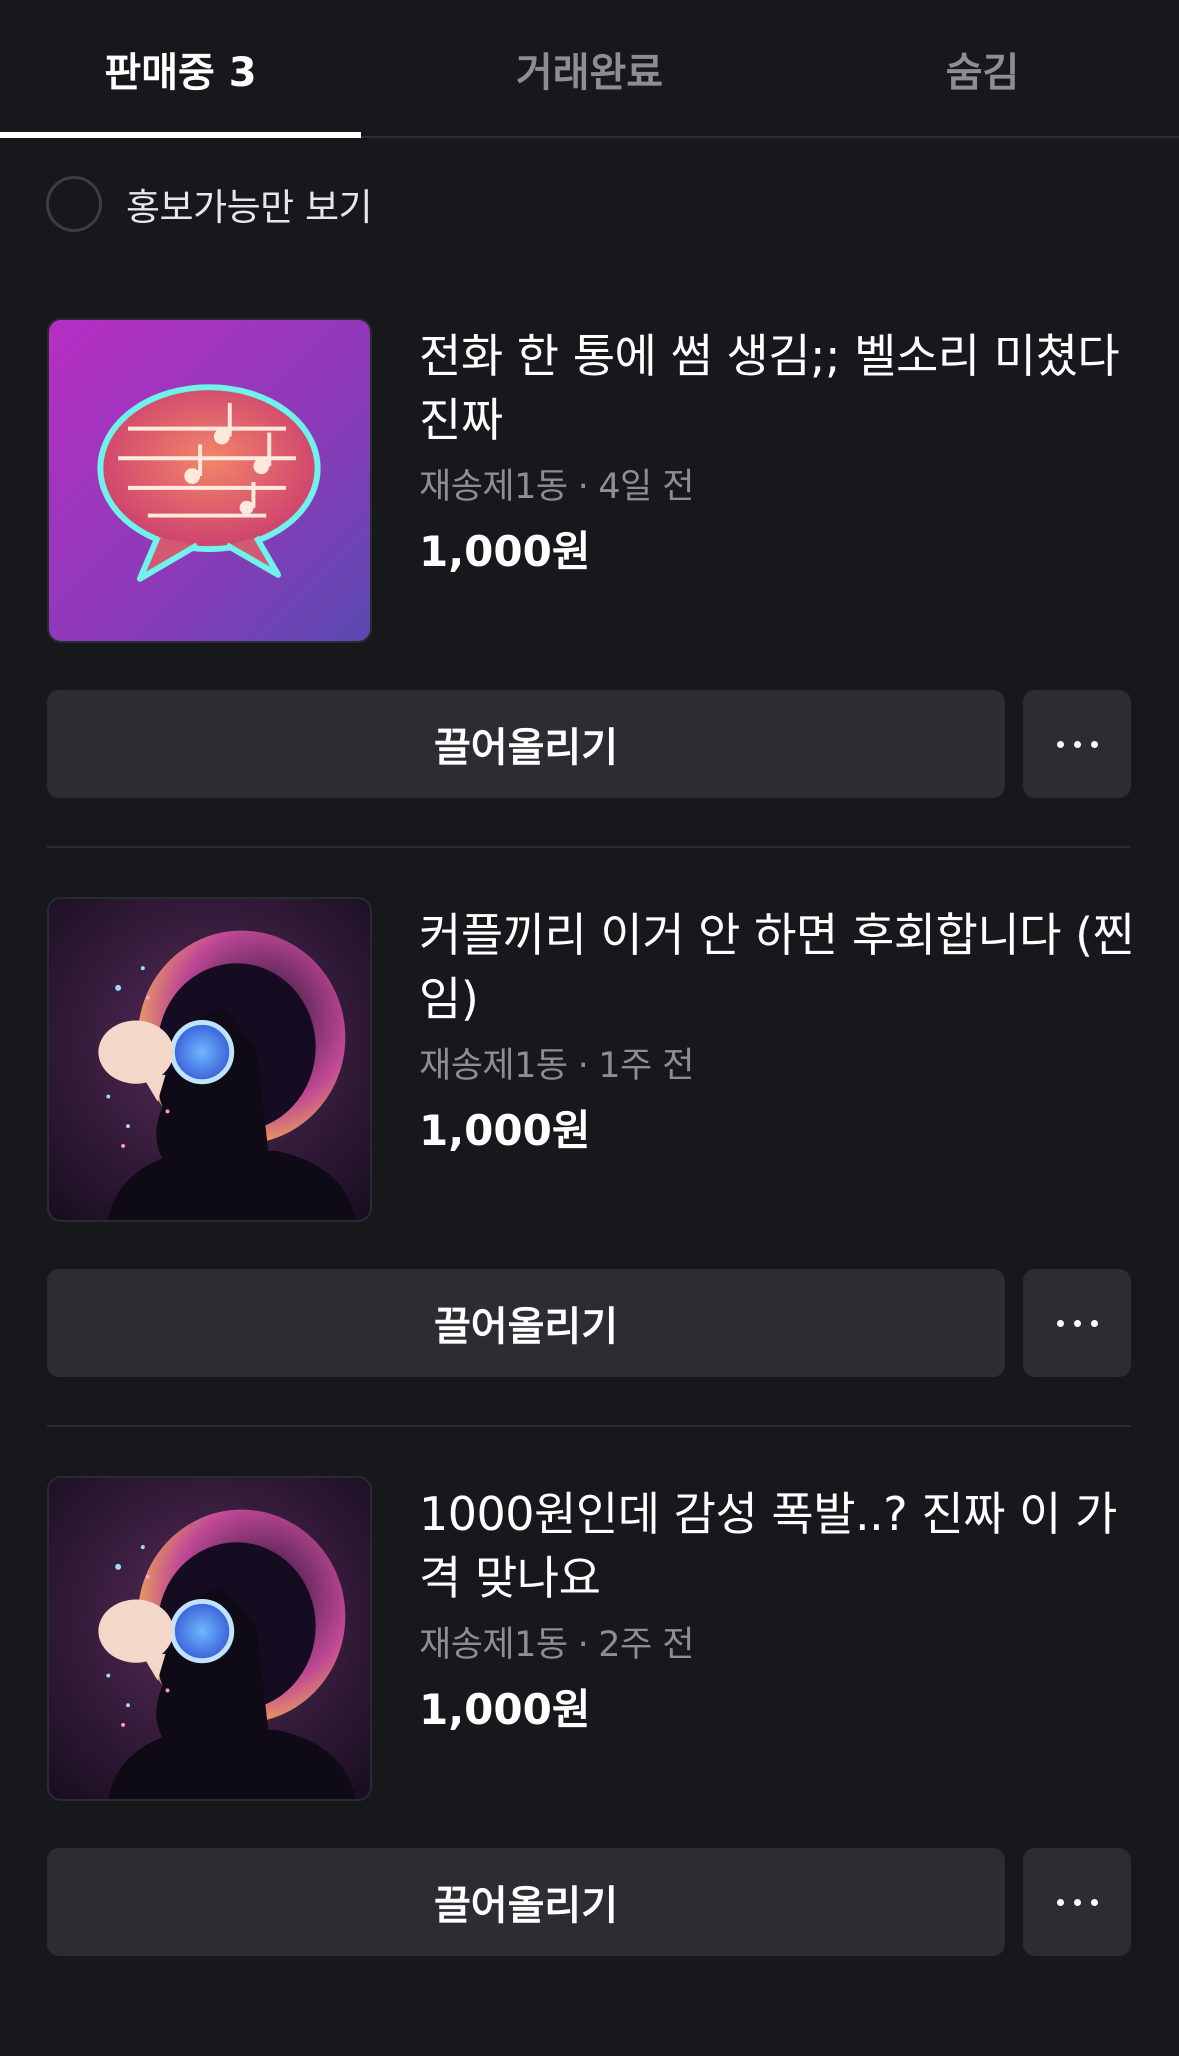 The height and width of the screenshot is (2056, 1179). I want to click on neon-speech-bubble-music-notes-icon, so click(209, 480).